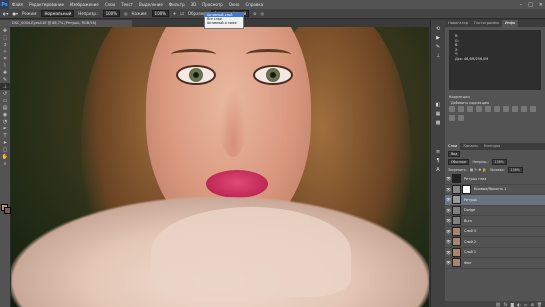  What do you see at coordinates (212, 4) in the screenshot?
I see `menu-view: Просмотр` at bounding box center [212, 4].